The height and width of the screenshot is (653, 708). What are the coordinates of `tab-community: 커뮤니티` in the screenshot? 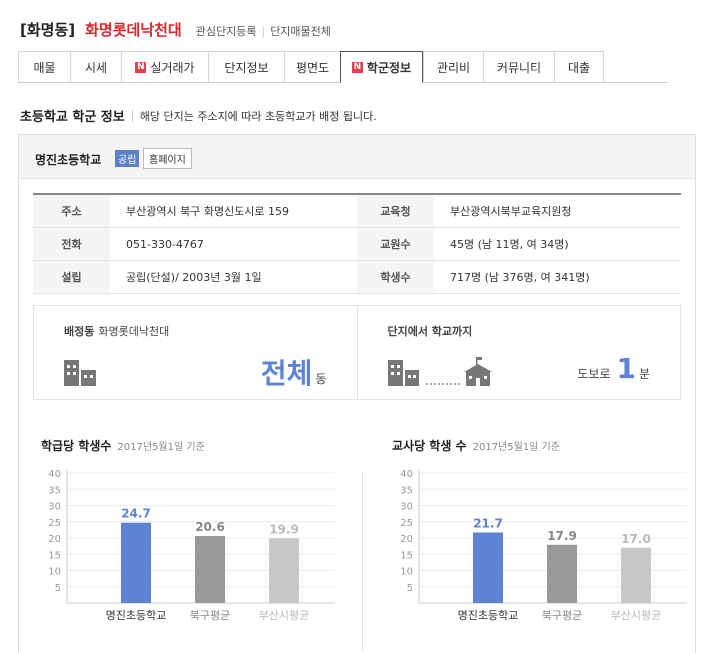 It's located at (518, 67).